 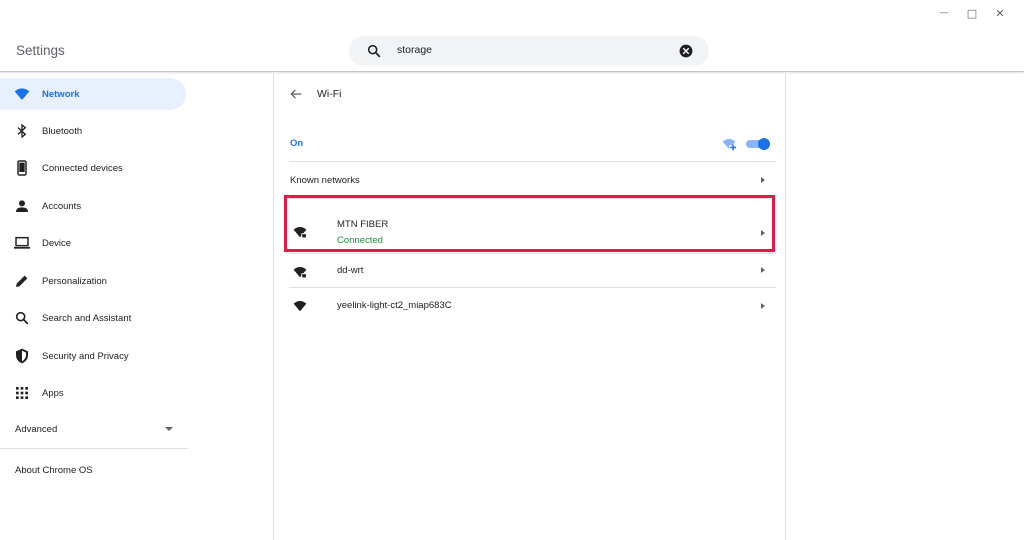 What do you see at coordinates (93, 243) in the screenshot?
I see `sidebar-item-device: Device` at bounding box center [93, 243].